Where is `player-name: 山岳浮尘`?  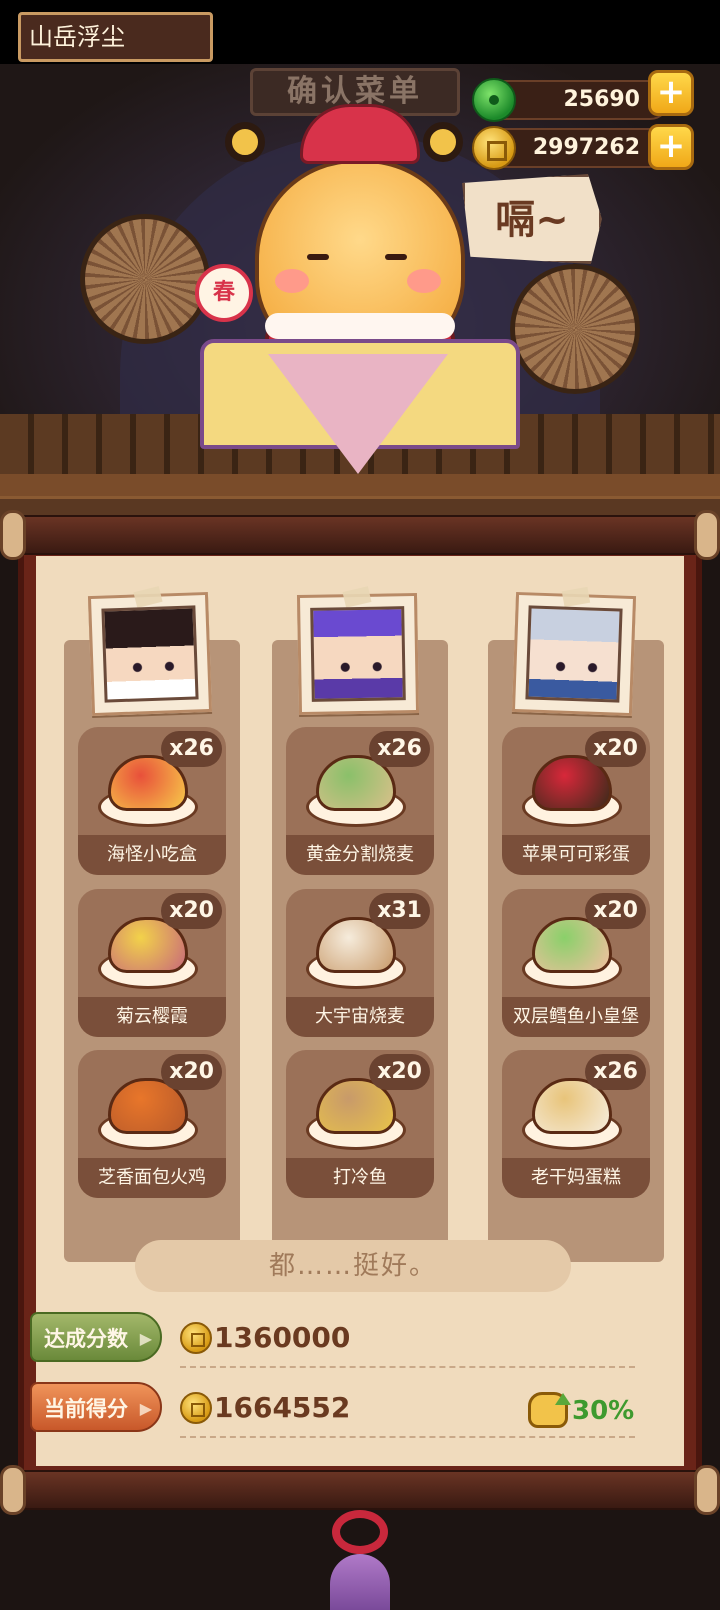 player-name: 山岳浮尘 is located at coordinates (115, 37).